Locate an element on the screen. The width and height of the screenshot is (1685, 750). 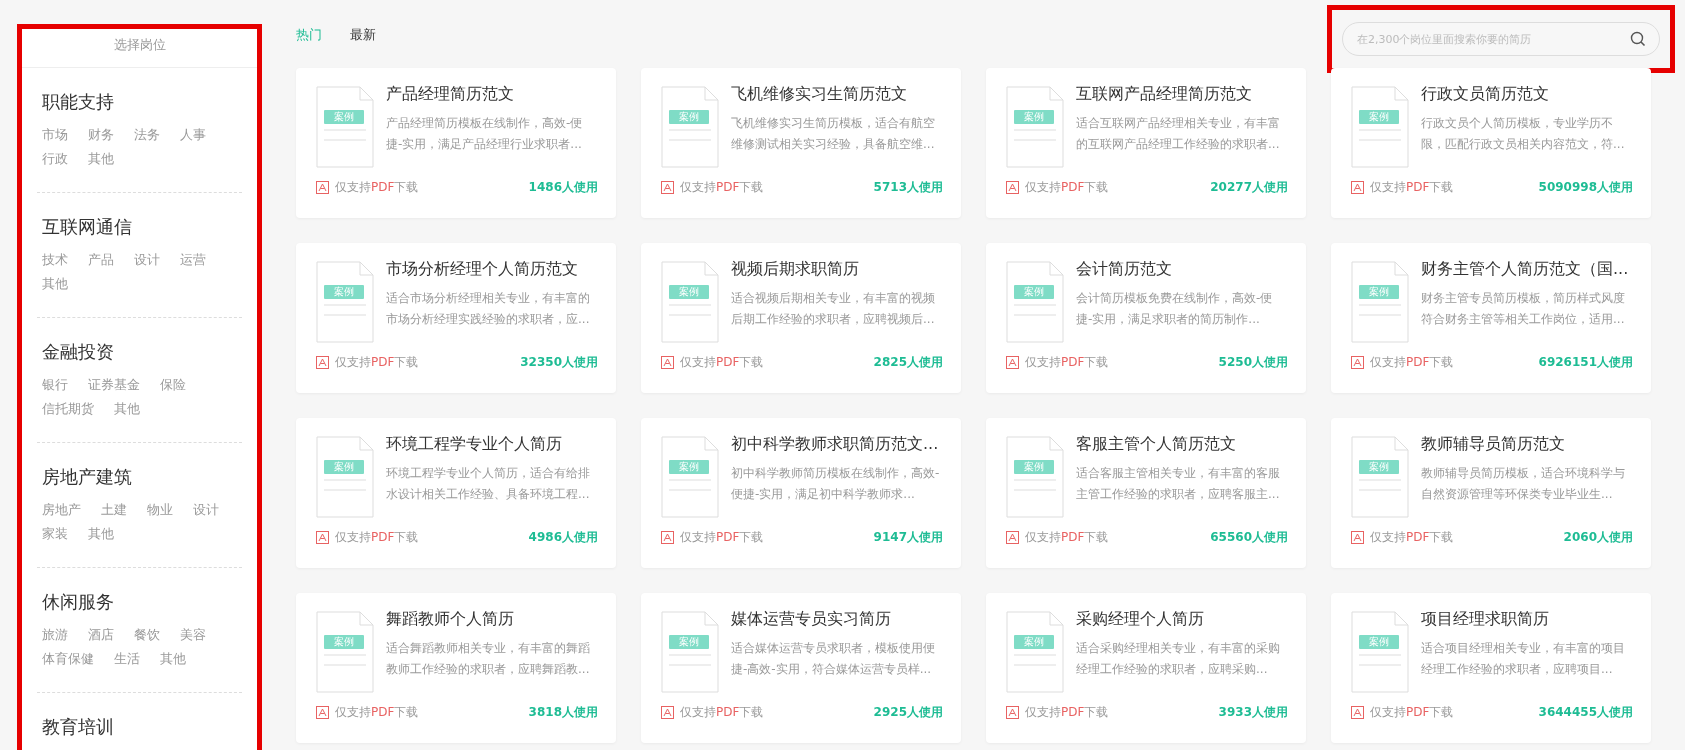
category-heading: 休闲服务 is located at coordinates (142, 602).